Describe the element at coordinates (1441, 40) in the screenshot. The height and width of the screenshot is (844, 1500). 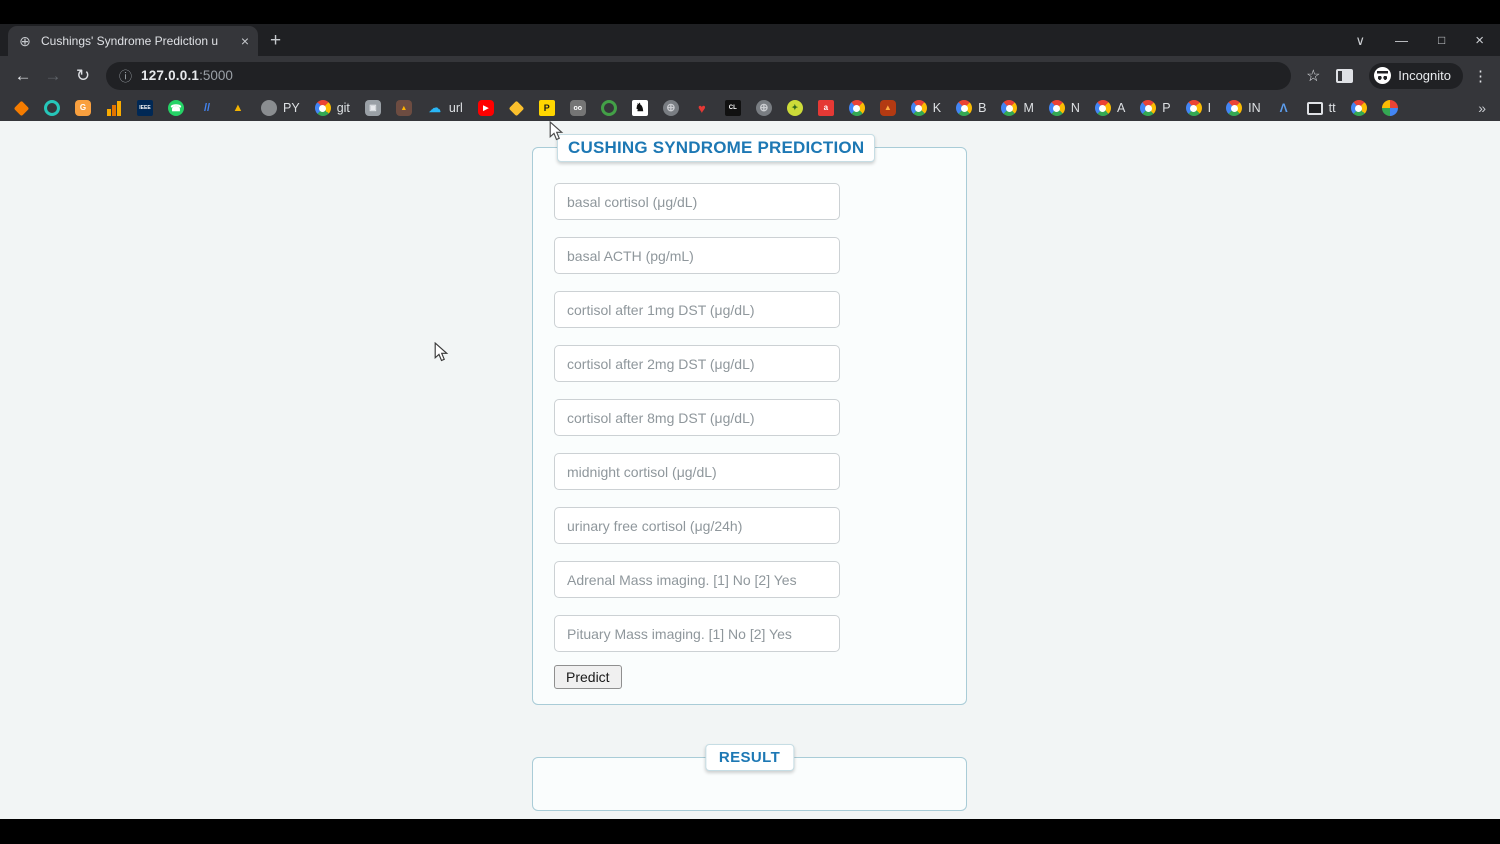
I see `restore-button: □` at that location.